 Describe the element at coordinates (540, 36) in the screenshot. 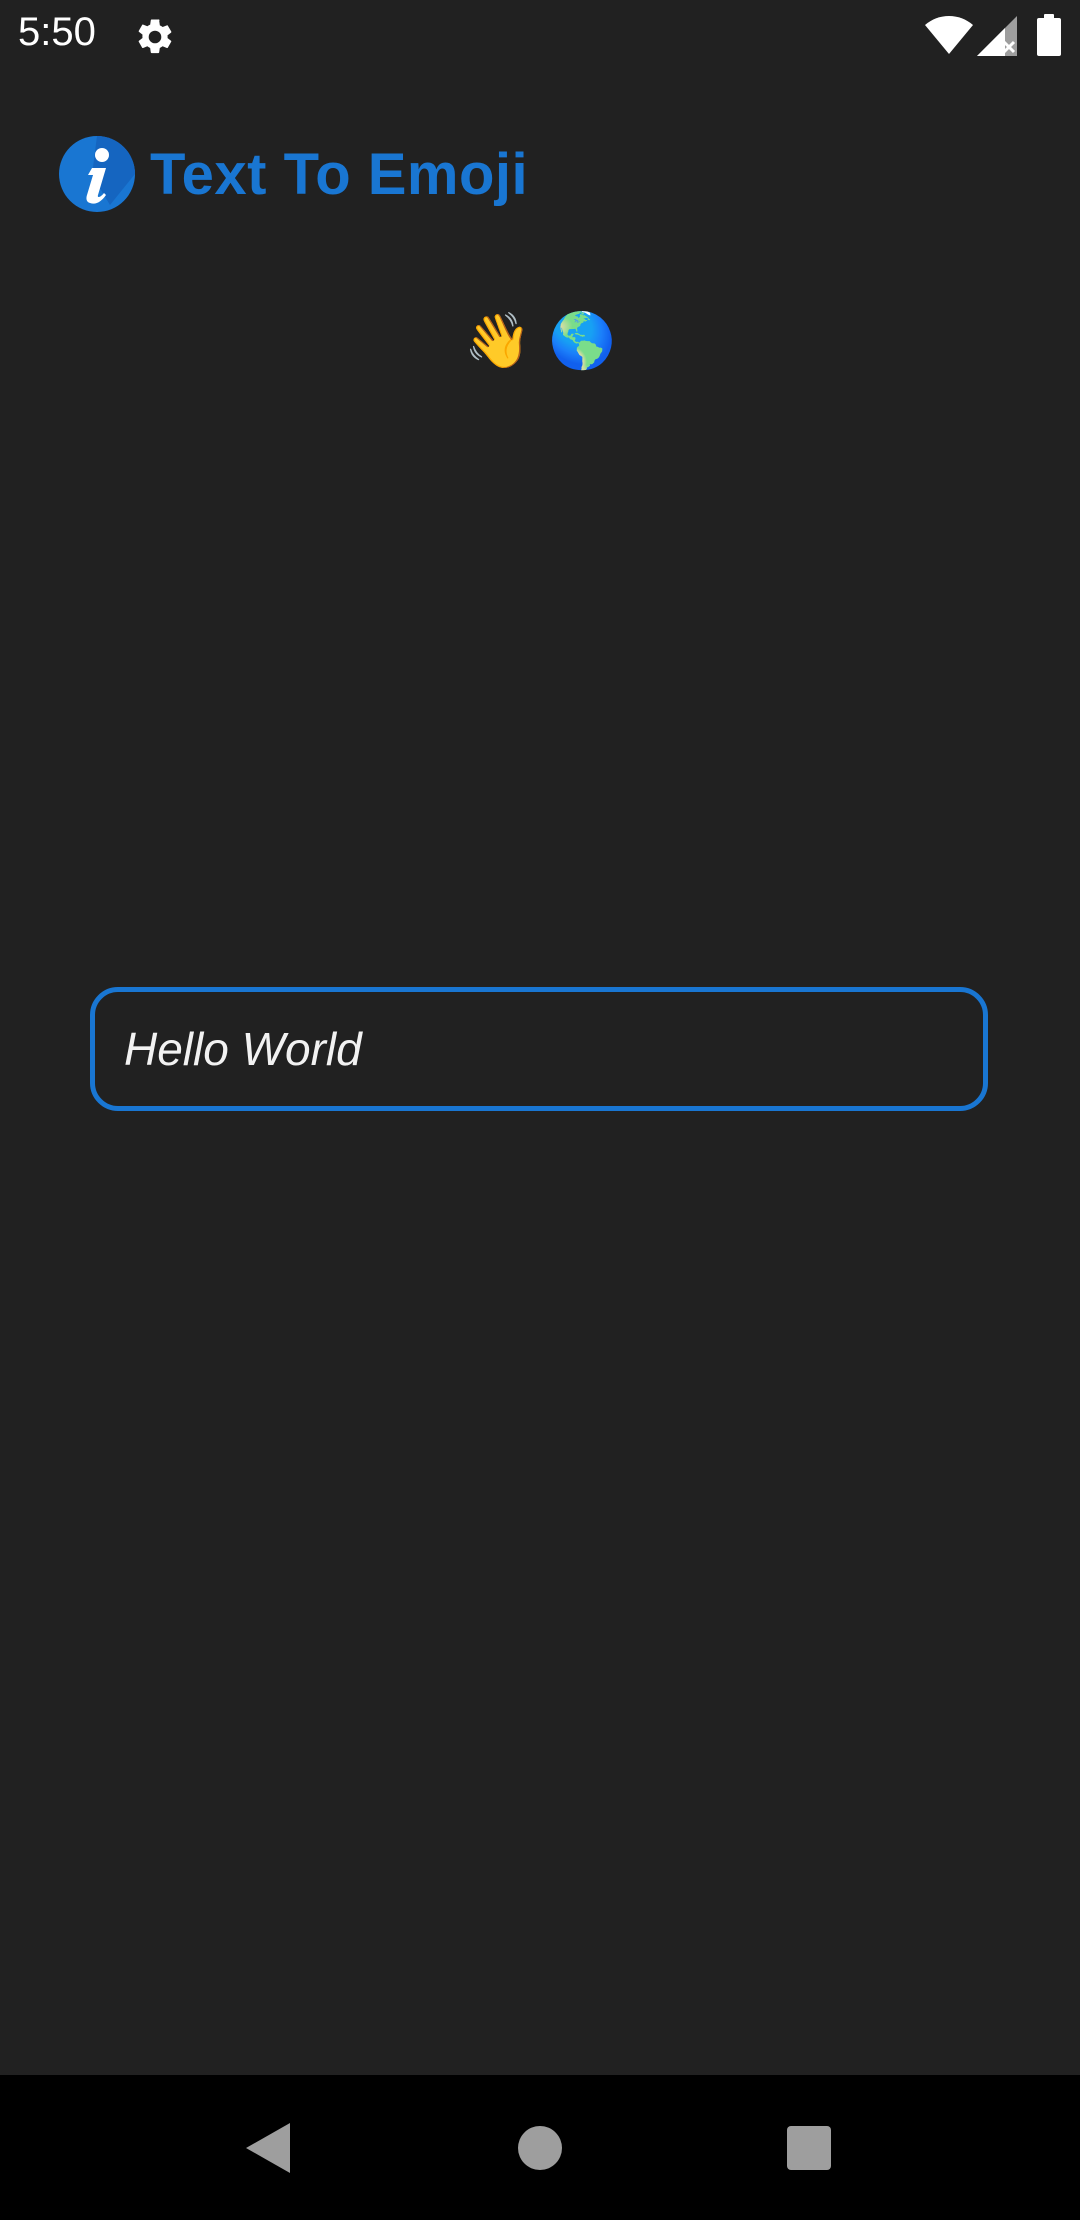

I see `status-bar: 5:50` at that location.